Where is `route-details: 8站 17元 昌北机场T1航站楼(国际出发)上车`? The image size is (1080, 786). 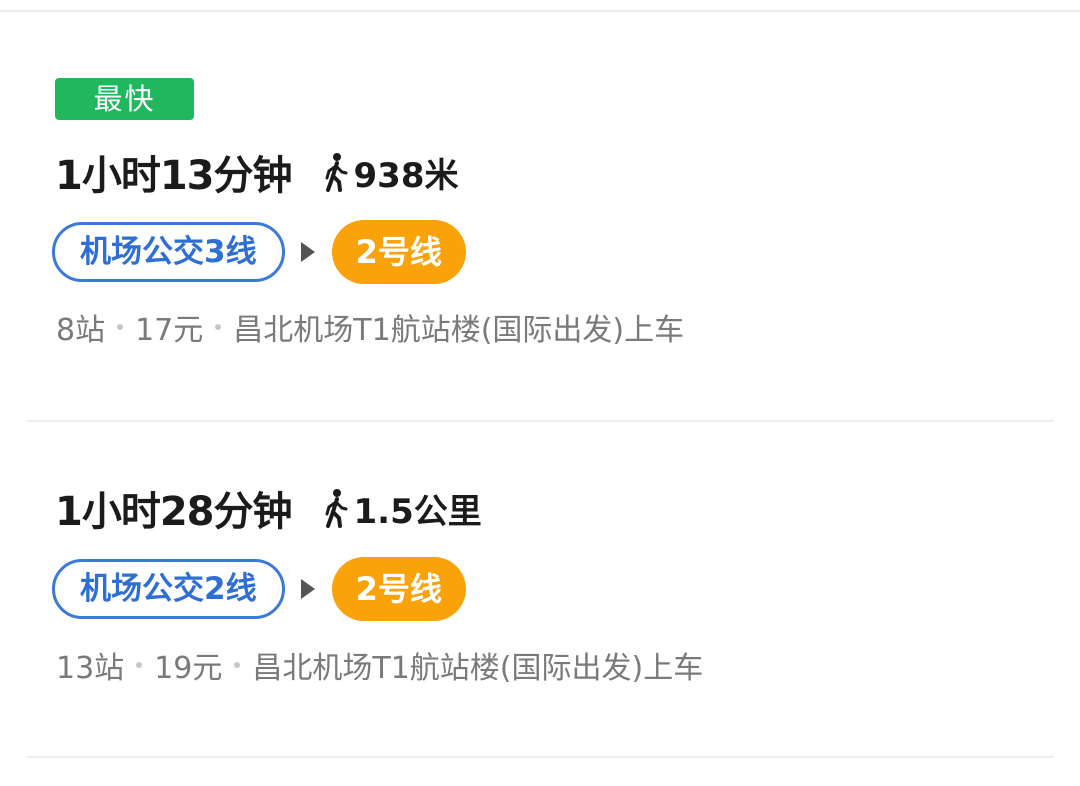 route-details: 8站 17元 昌北机场T1航站楼(国际出发)上车 is located at coordinates (370, 327).